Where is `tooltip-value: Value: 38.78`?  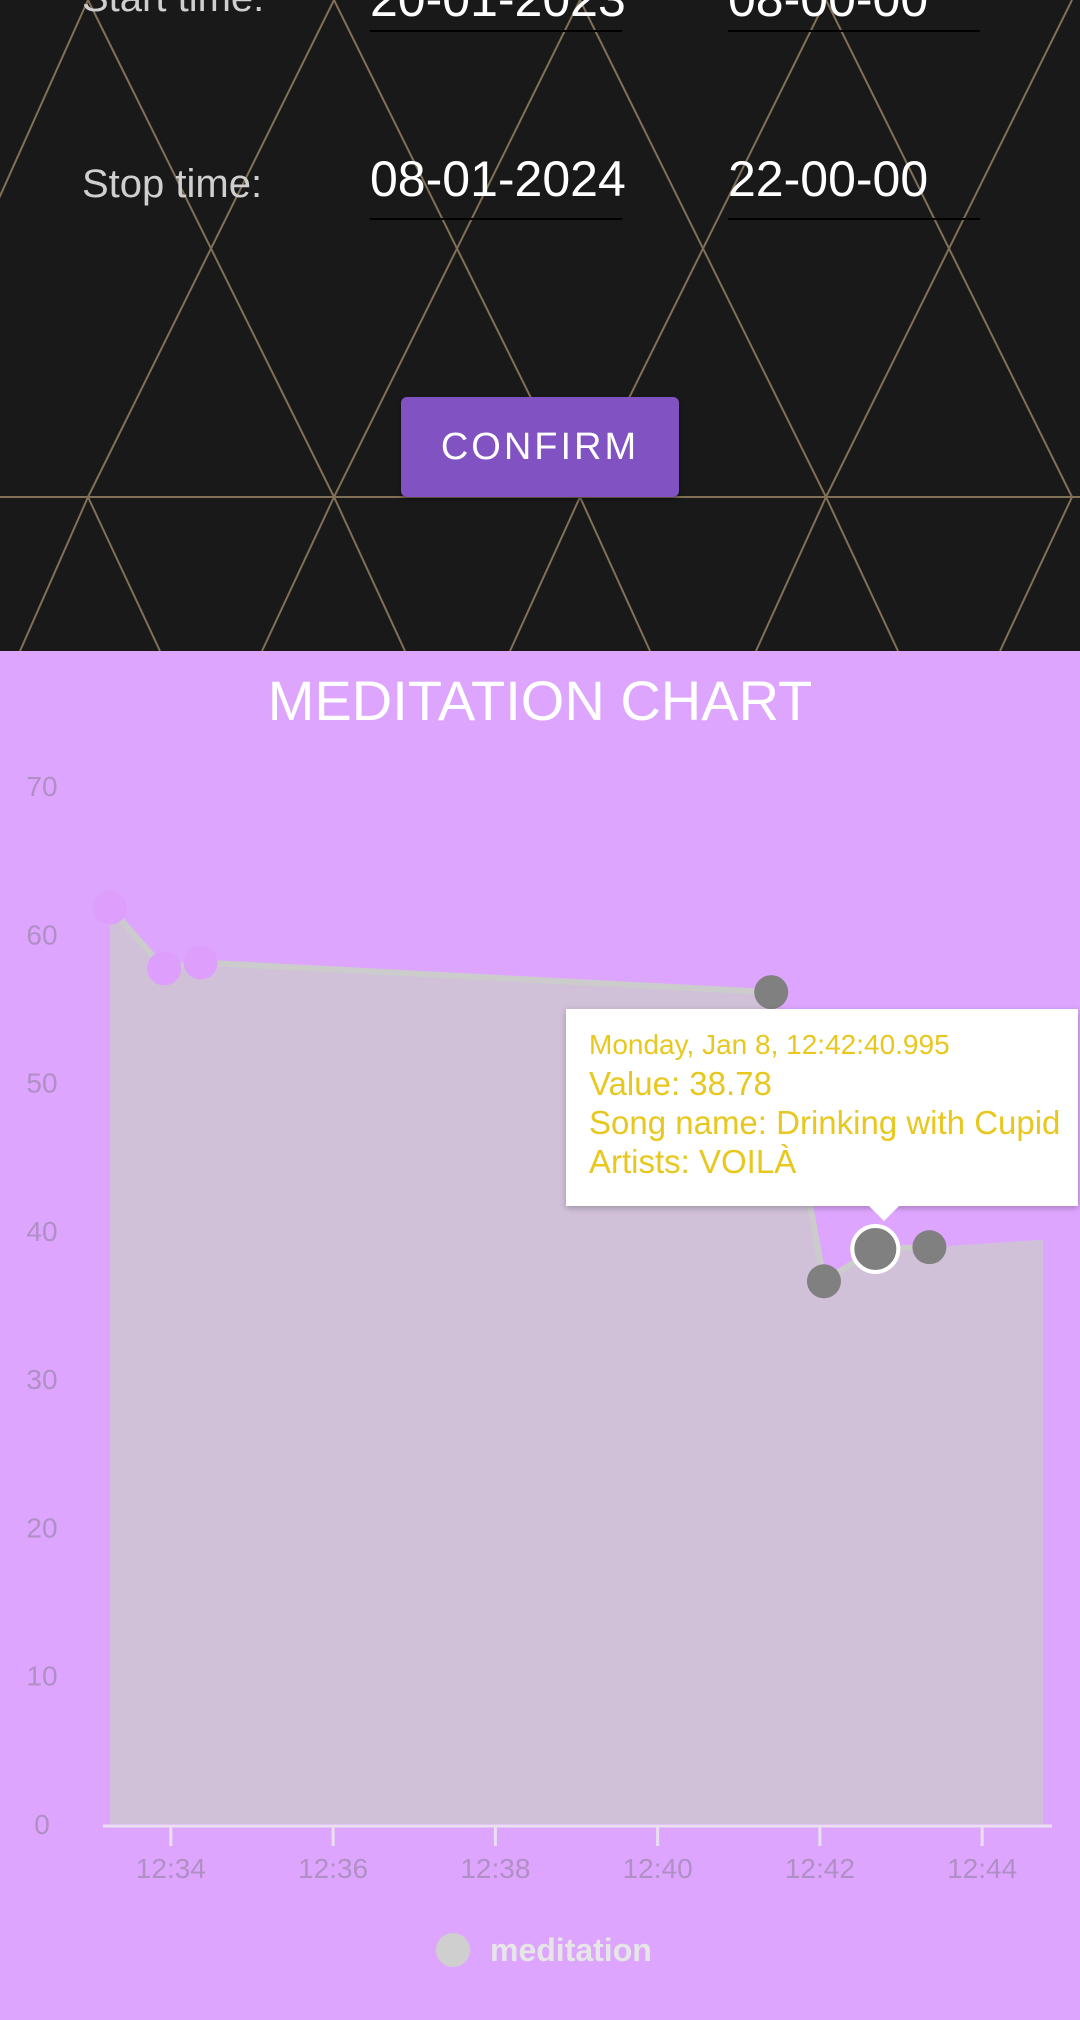
tooltip-value: Value: 38.78 is located at coordinates (680, 1083).